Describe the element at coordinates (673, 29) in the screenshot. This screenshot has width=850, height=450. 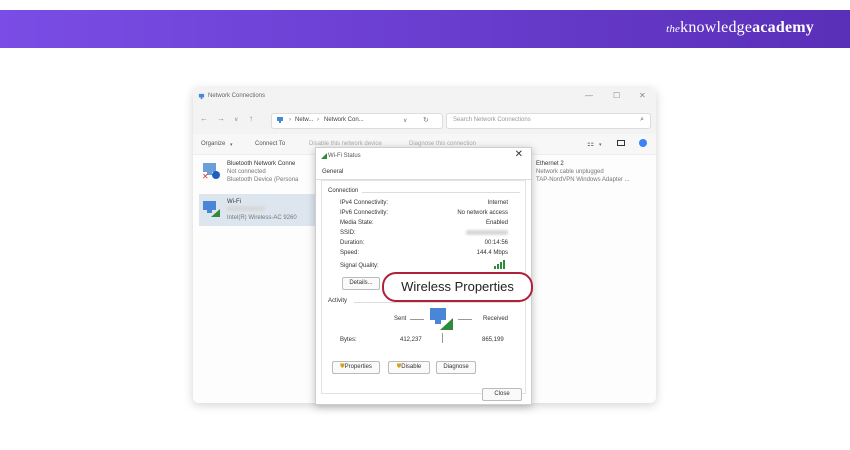
I see `brand-prefix: the` at that location.